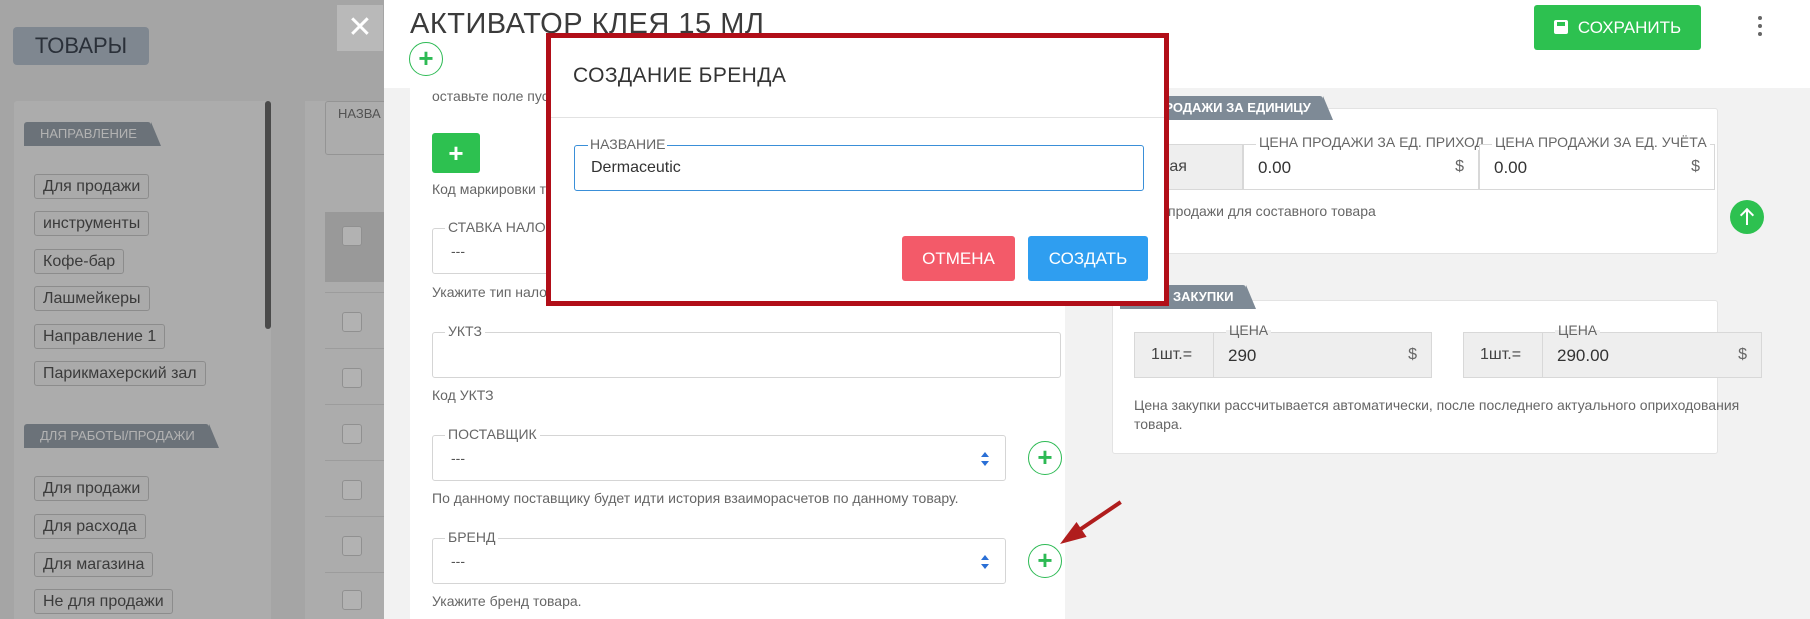 This screenshot has height=619, width=1810. What do you see at coordinates (1578, 330) in the screenshot?
I see `purchase-price-accounting-label: ЦЕНА` at bounding box center [1578, 330].